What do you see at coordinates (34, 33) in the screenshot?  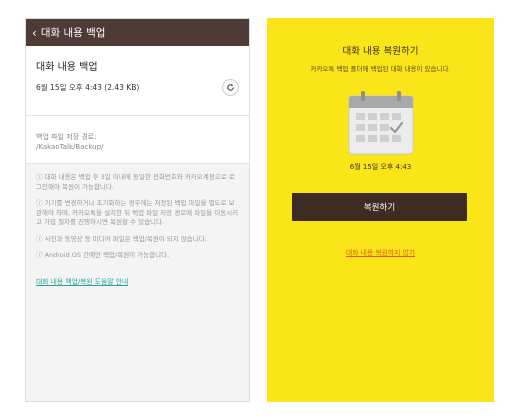 I see `back-chevron-icon: ‹` at bounding box center [34, 33].